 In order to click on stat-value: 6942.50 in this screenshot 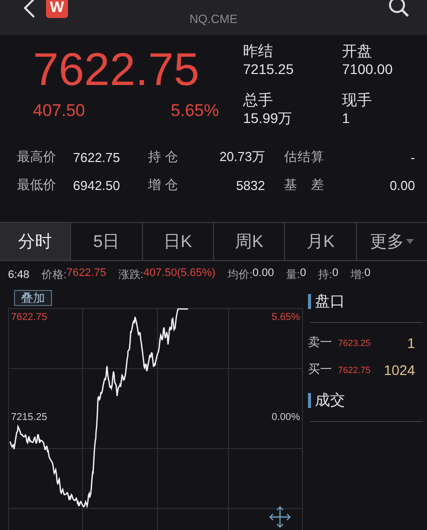, I will do `click(97, 185)`.